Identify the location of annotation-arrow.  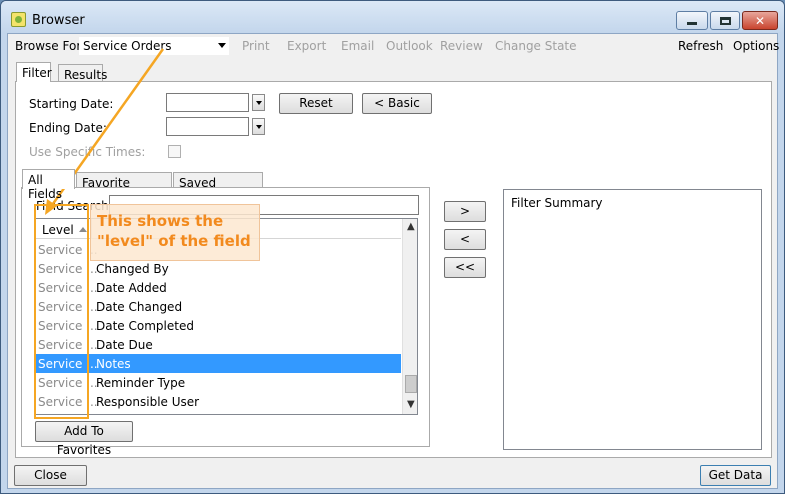
(105, 131).